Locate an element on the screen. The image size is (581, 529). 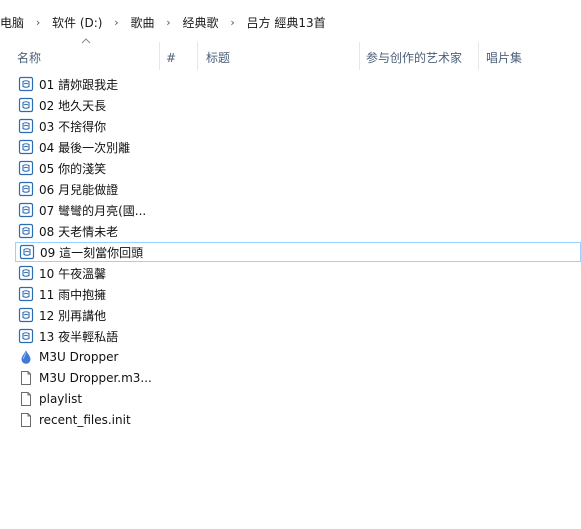
file-name: 11 雨中抱擁 is located at coordinates (72, 294).